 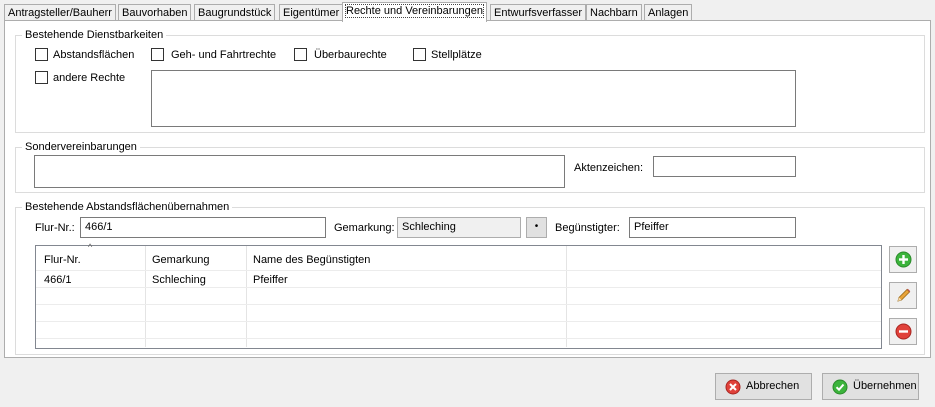 What do you see at coordinates (94, 35) in the screenshot?
I see `dienstbarkeiten-title: Bestehende Dienstbarkeiten` at bounding box center [94, 35].